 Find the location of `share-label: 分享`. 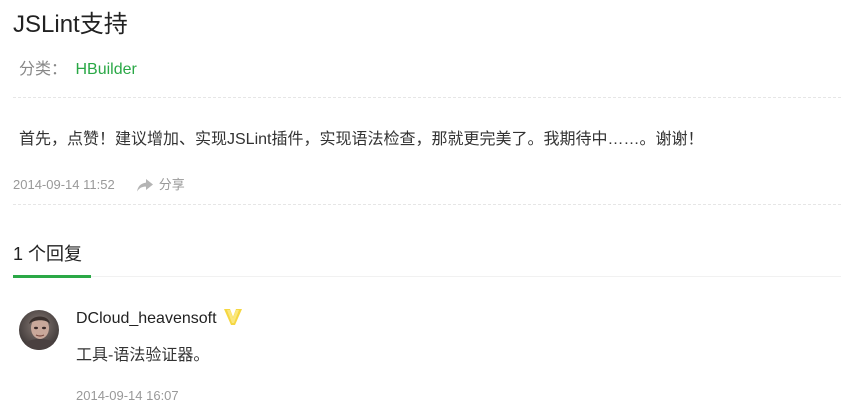

share-label: 分享 is located at coordinates (171, 184).